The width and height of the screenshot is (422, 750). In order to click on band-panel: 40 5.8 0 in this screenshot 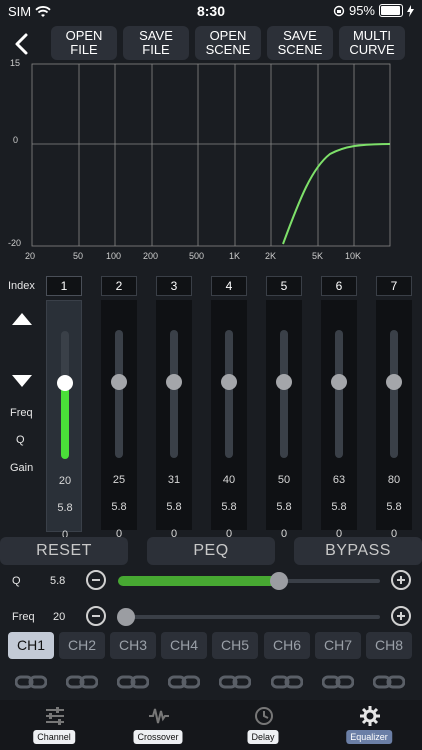, I will do `click(229, 420)`.